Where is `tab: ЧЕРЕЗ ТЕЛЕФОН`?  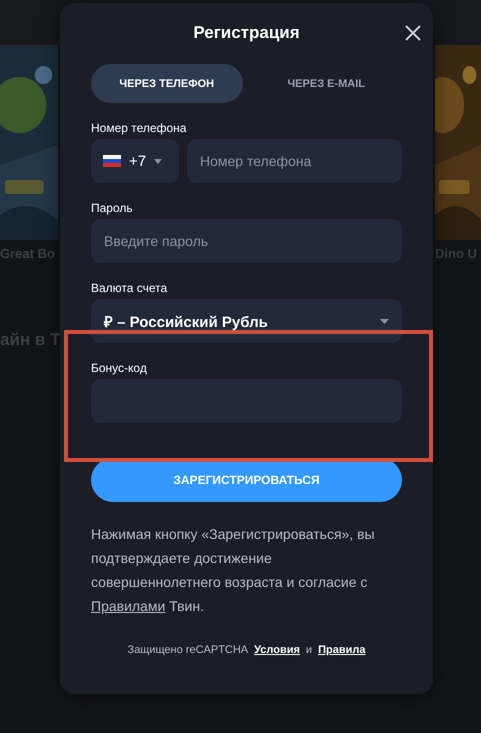
tab: ЧЕРЕЗ ТЕЛЕФОН is located at coordinates (166, 83).